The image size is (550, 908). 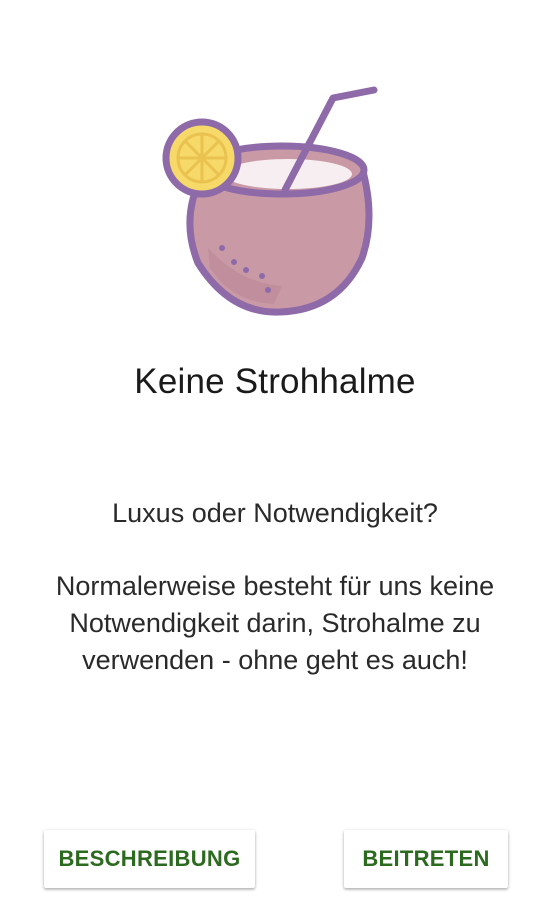 I want to click on page-title: Keine Strohhalme, so click(x=275, y=381).